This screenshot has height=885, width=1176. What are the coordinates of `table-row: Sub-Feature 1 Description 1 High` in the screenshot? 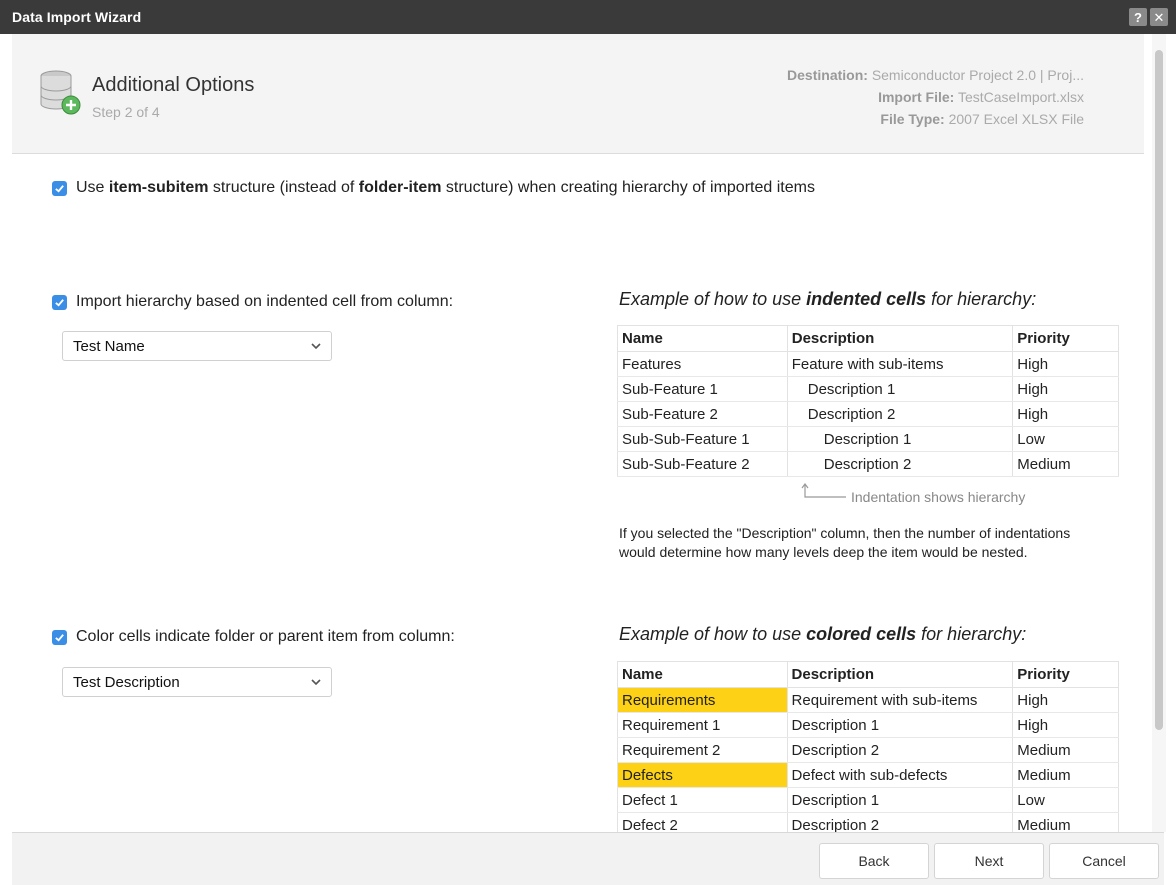 It's located at (868, 389).